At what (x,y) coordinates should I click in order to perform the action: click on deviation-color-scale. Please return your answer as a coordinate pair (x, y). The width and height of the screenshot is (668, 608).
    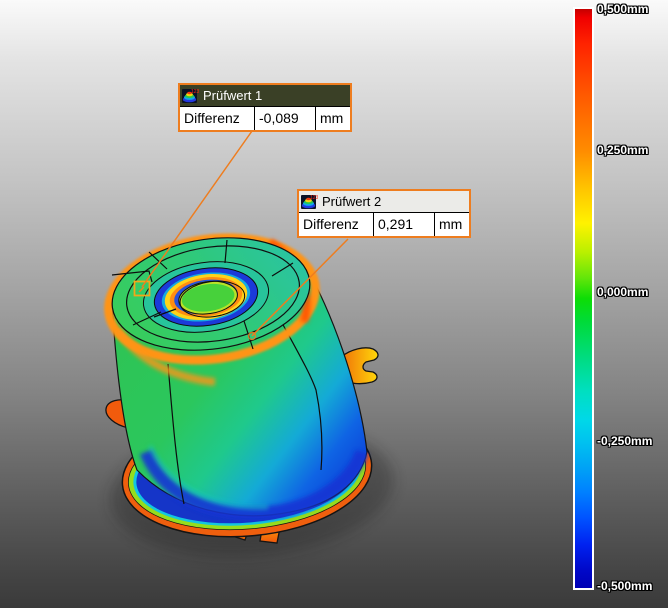
    Looking at the image, I should click on (583, 298).